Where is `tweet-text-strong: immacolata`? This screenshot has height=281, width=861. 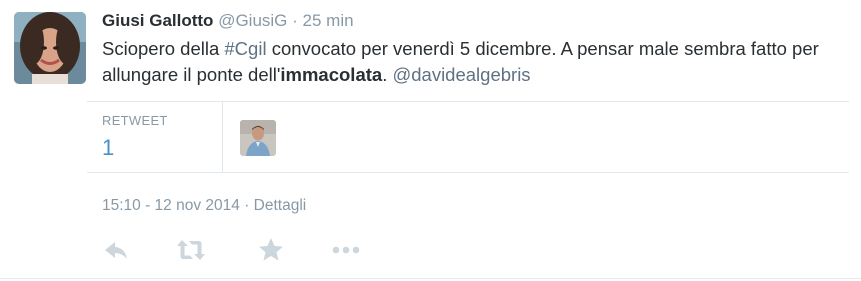
tweet-text-strong: immacolata is located at coordinates (331, 74).